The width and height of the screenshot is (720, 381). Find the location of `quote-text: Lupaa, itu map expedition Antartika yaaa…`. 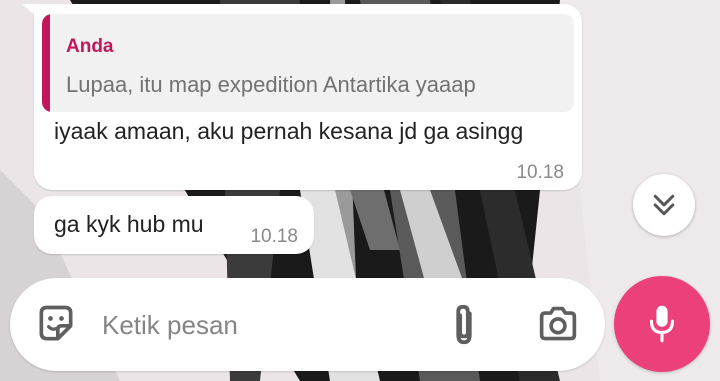

quote-text: Lupaa, itu map expedition Antartika yaaa… is located at coordinates (271, 84).